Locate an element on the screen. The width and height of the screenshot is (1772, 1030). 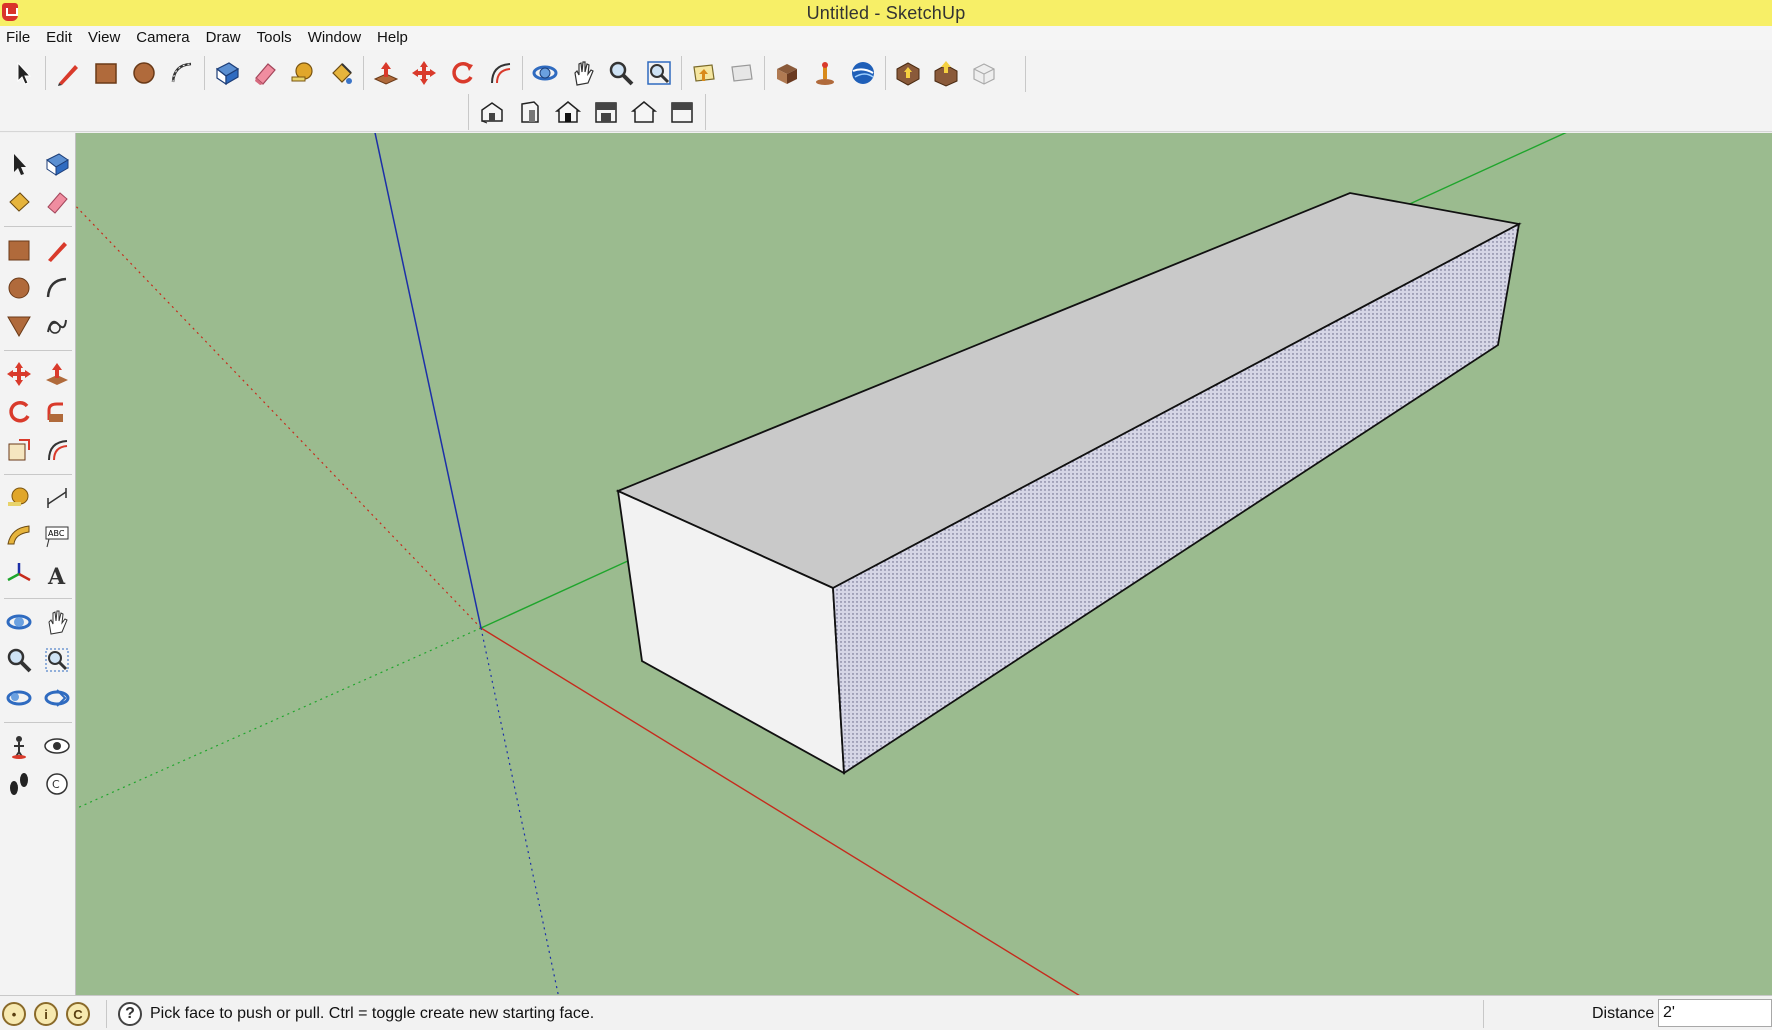
freehand-tool-button is located at coordinates (57, 326).